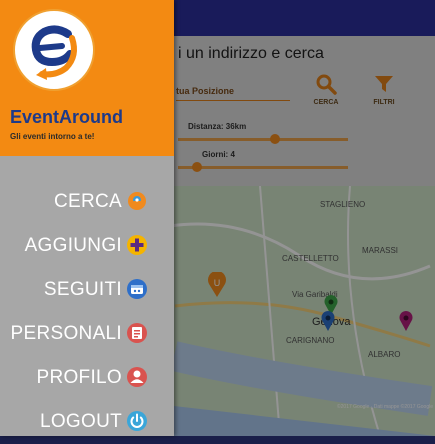  Describe the element at coordinates (137, 333) in the screenshot. I see `personal-events-icon` at that location.